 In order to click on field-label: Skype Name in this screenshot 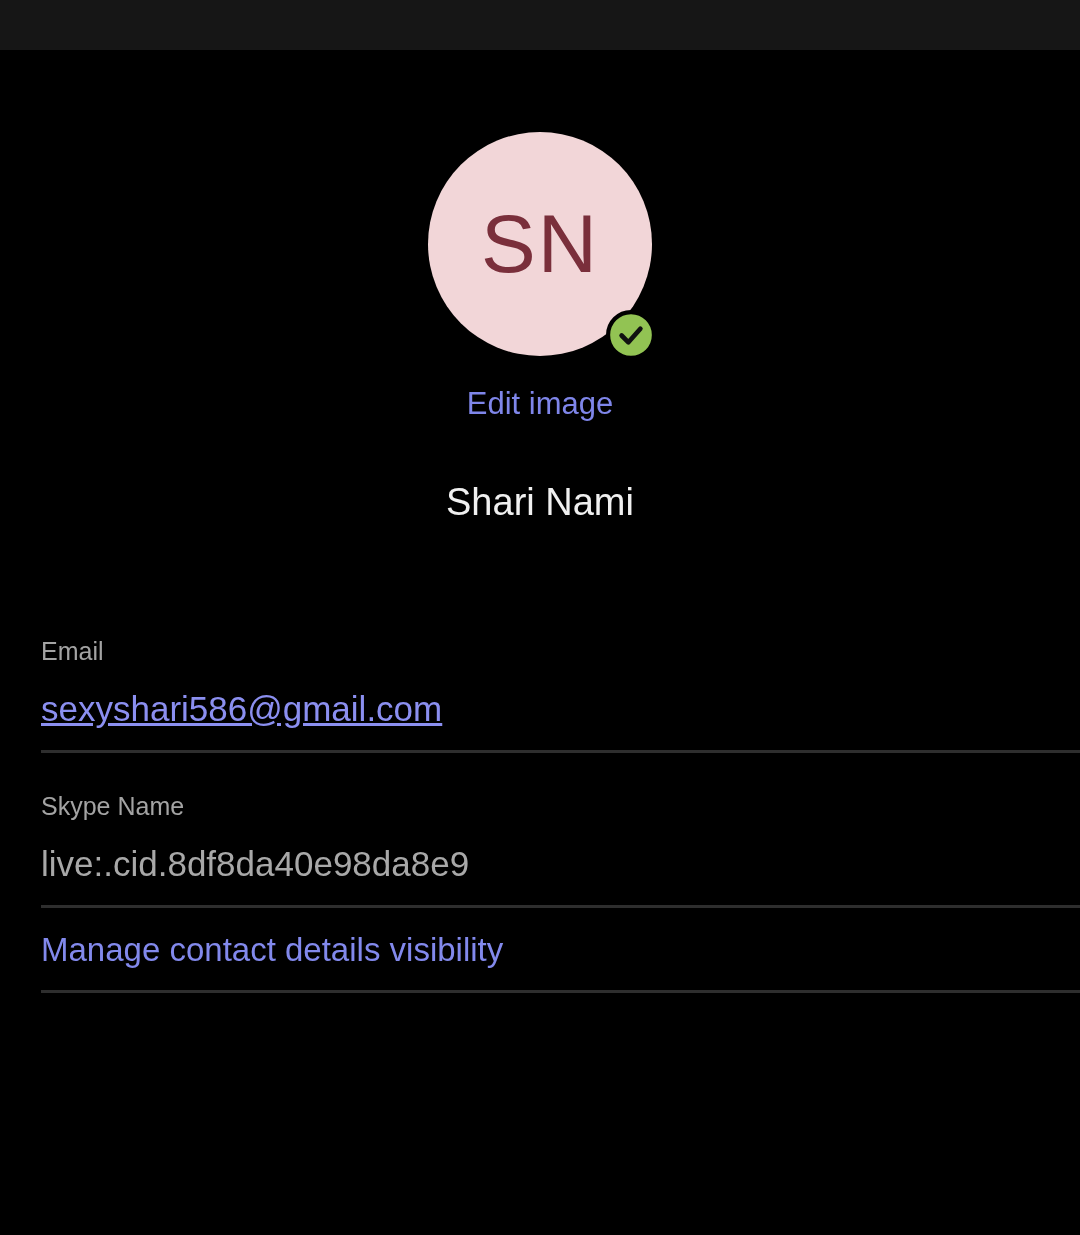, I will do `click(113, 806)`.